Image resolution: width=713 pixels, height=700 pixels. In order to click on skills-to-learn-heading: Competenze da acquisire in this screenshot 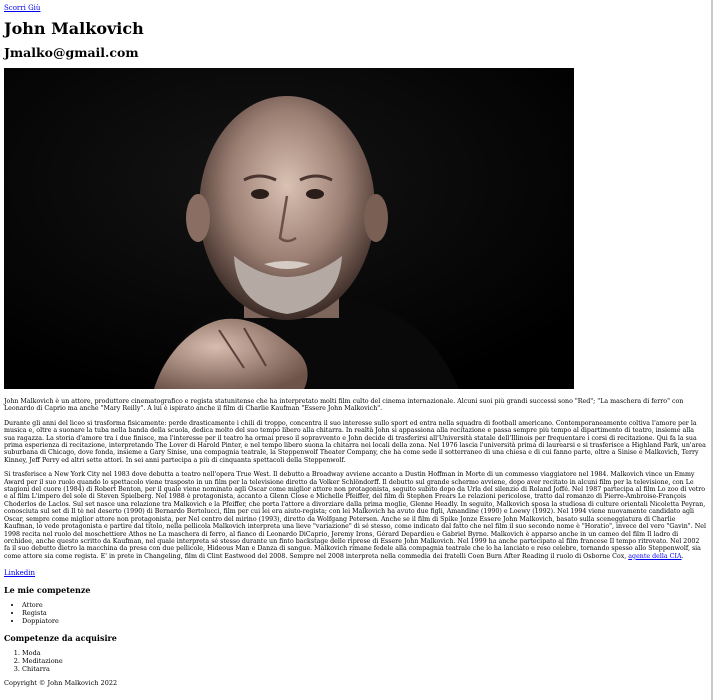, I will do `click(60, 638)`.